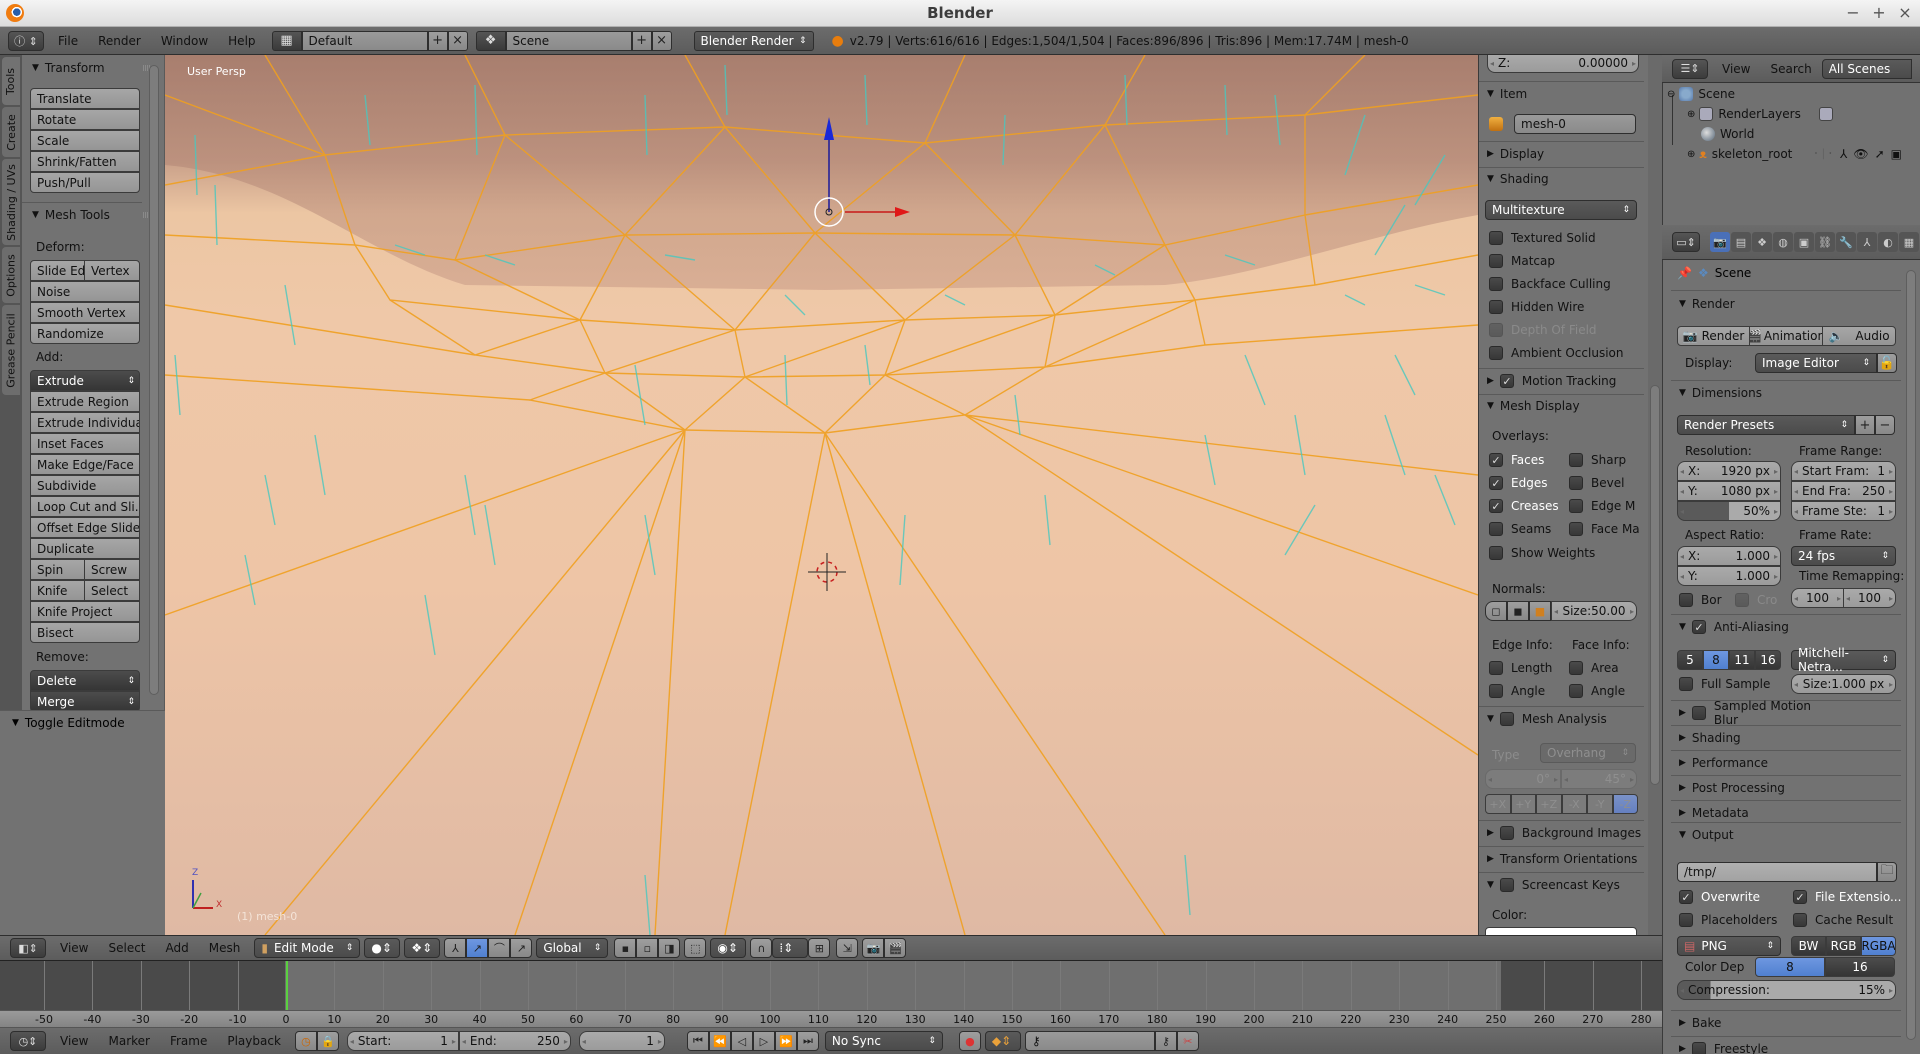 The width and height of the screenshot is (1920, 1054). Describe the element at coordinates (1575, 124) in the screenshot. I see `object-name-field: mesh-0` at that location.